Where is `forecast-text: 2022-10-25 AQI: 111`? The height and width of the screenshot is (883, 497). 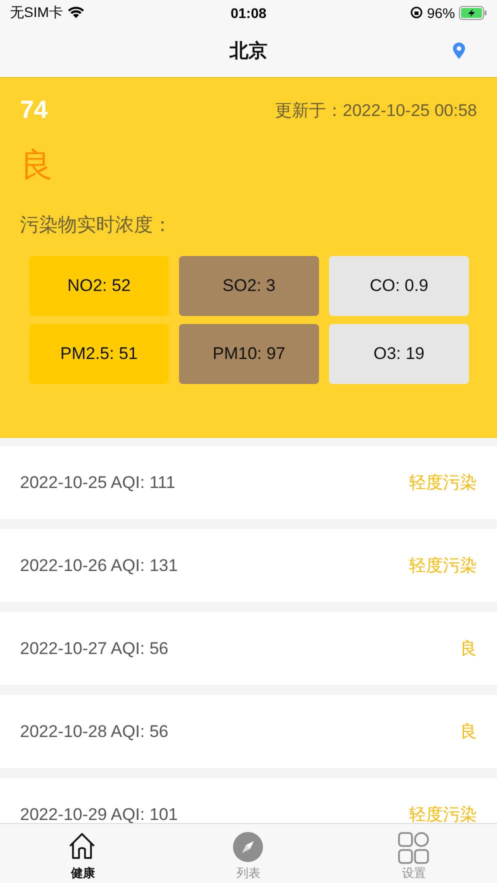 forecast-text: 2022-10-25 AQI: 111 is located at coordinates (98, 482).